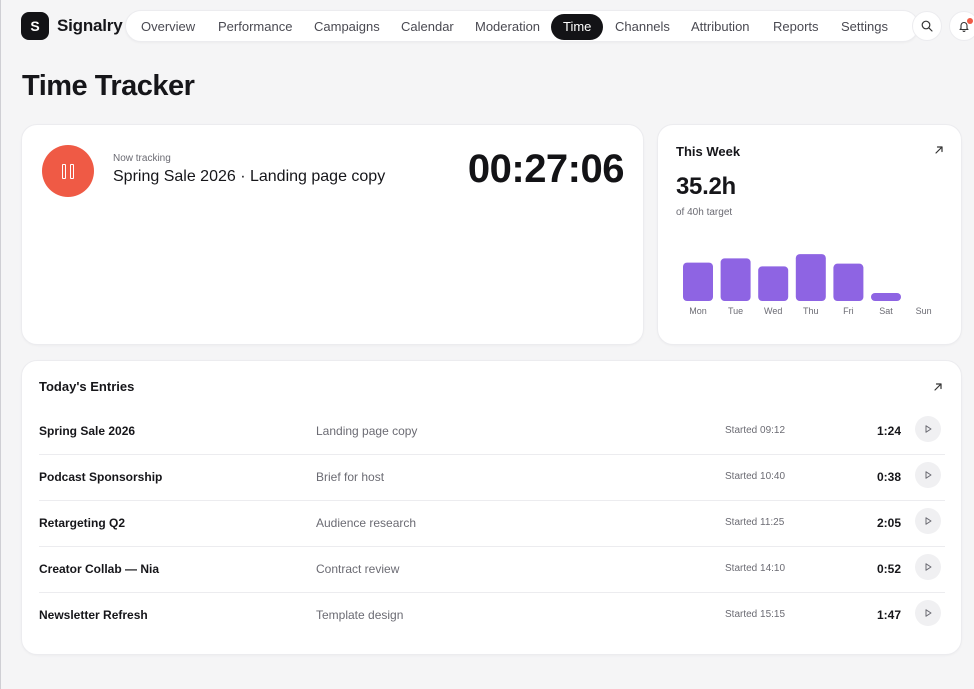 This screenshot has height=689, width=974. I want to click on bar-wed, so click(773, 283).